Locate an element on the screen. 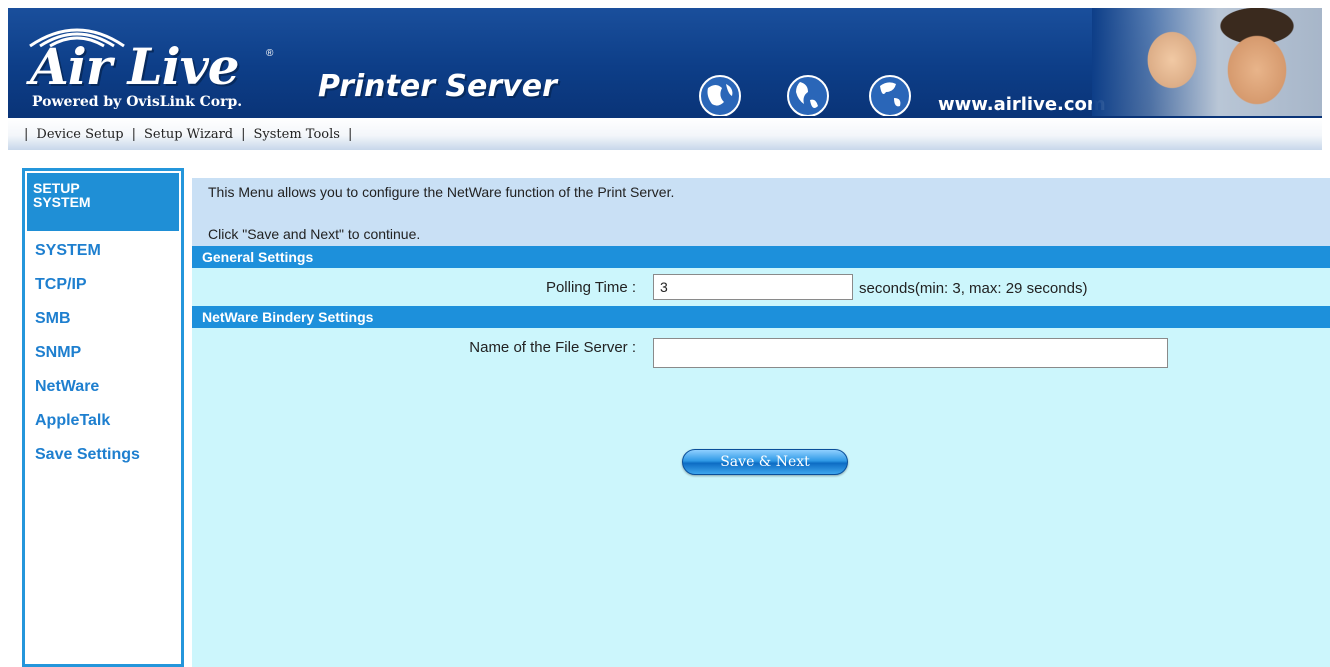  nav-setup-wizard: Setup Wizard is located at coordinates (188, 134).